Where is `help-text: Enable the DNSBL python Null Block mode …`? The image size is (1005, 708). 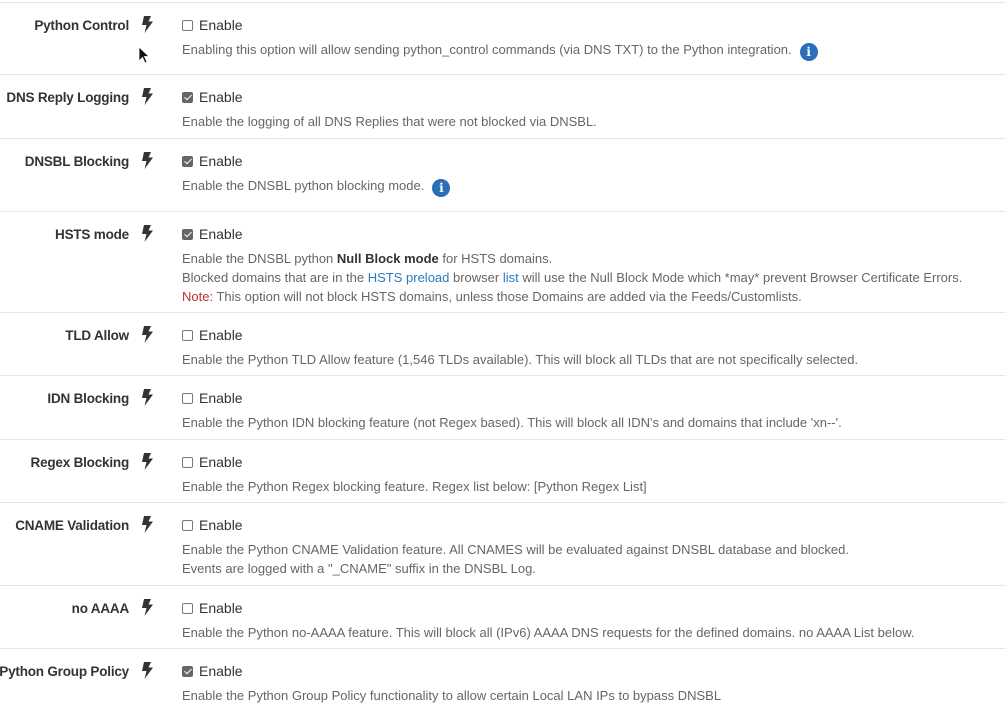
help-text: Enable the DNSBL python Null Block mode … is located at coordinates (572, 277).